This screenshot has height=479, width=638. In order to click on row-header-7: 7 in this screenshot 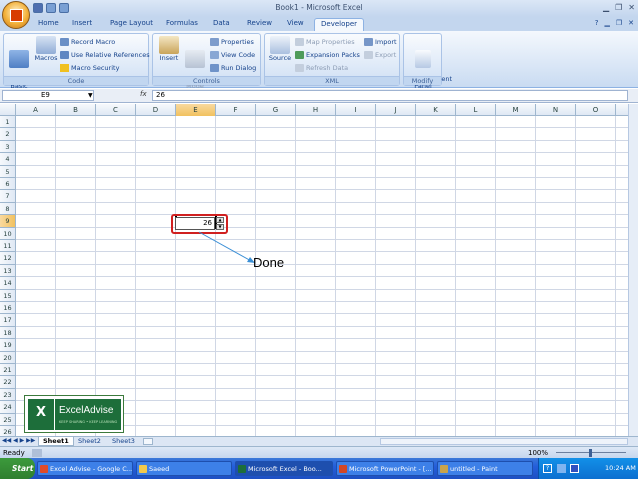, I will do `click(8, 196)`.